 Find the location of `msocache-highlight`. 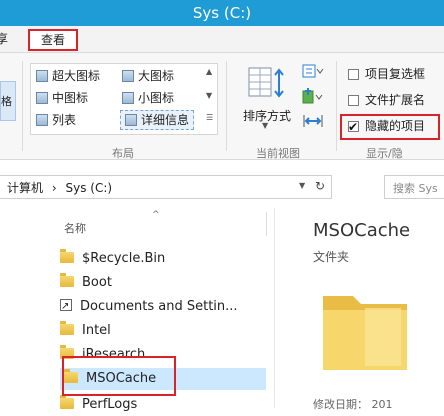

msocache-highlight is located at coordinates (119, 376).